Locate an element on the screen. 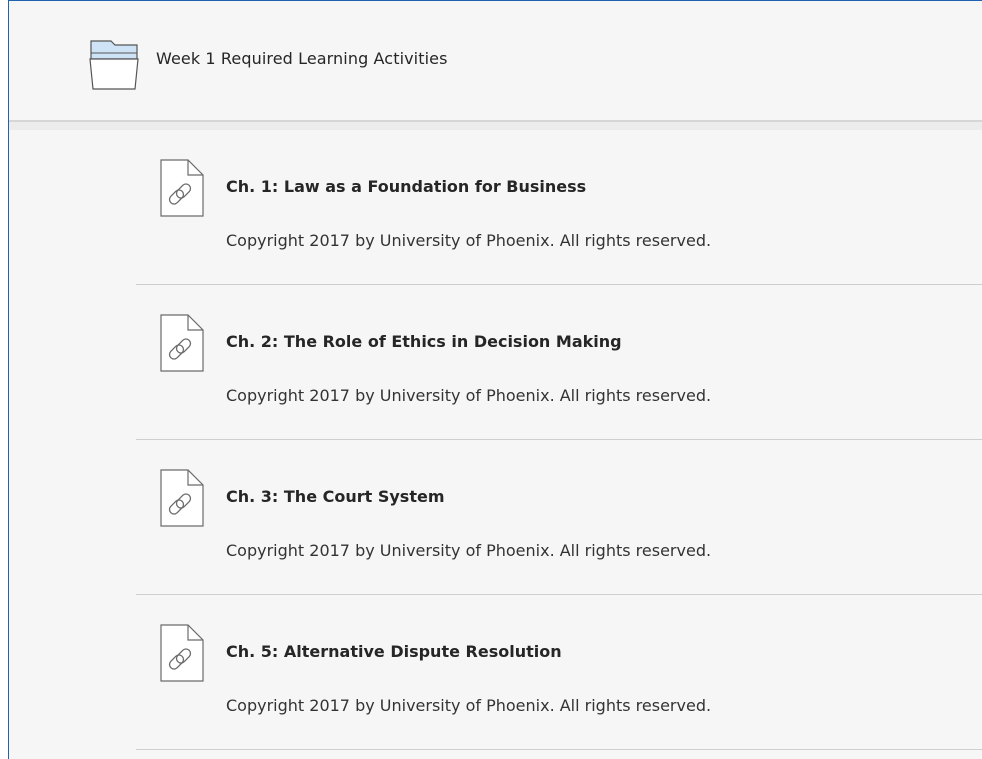 The width and height of the screenshot is (982, 759). item-title-link: Ch. 5: Alternative Dispute Resolution is located at coordinates (394, 651).